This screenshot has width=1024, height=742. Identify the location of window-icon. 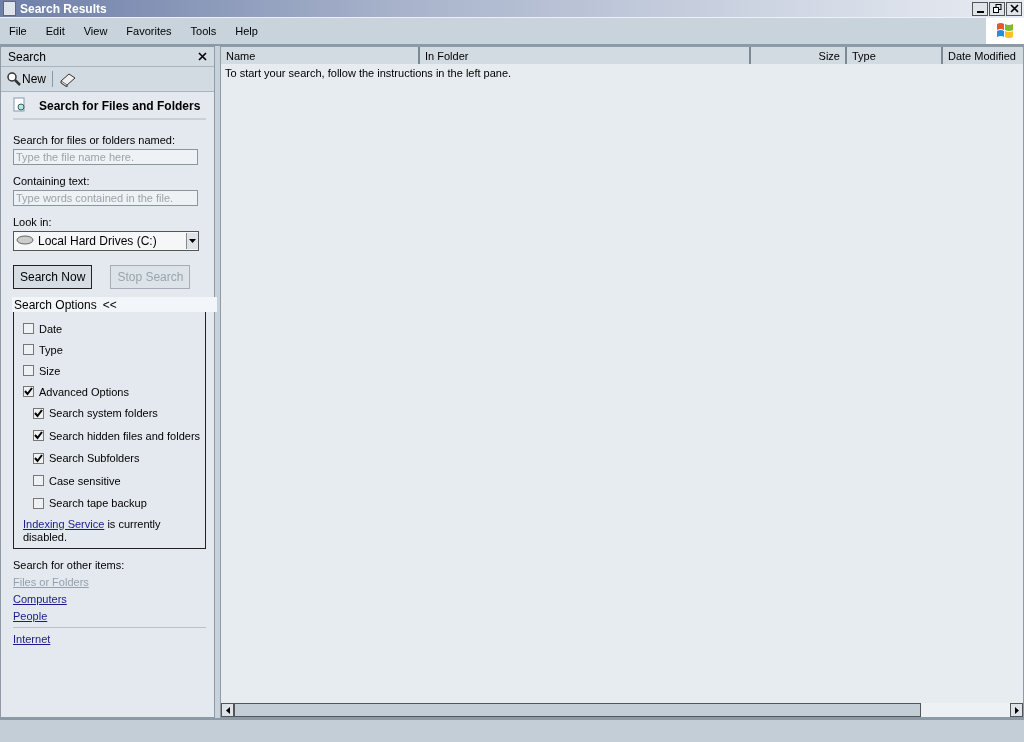
(9, 8).